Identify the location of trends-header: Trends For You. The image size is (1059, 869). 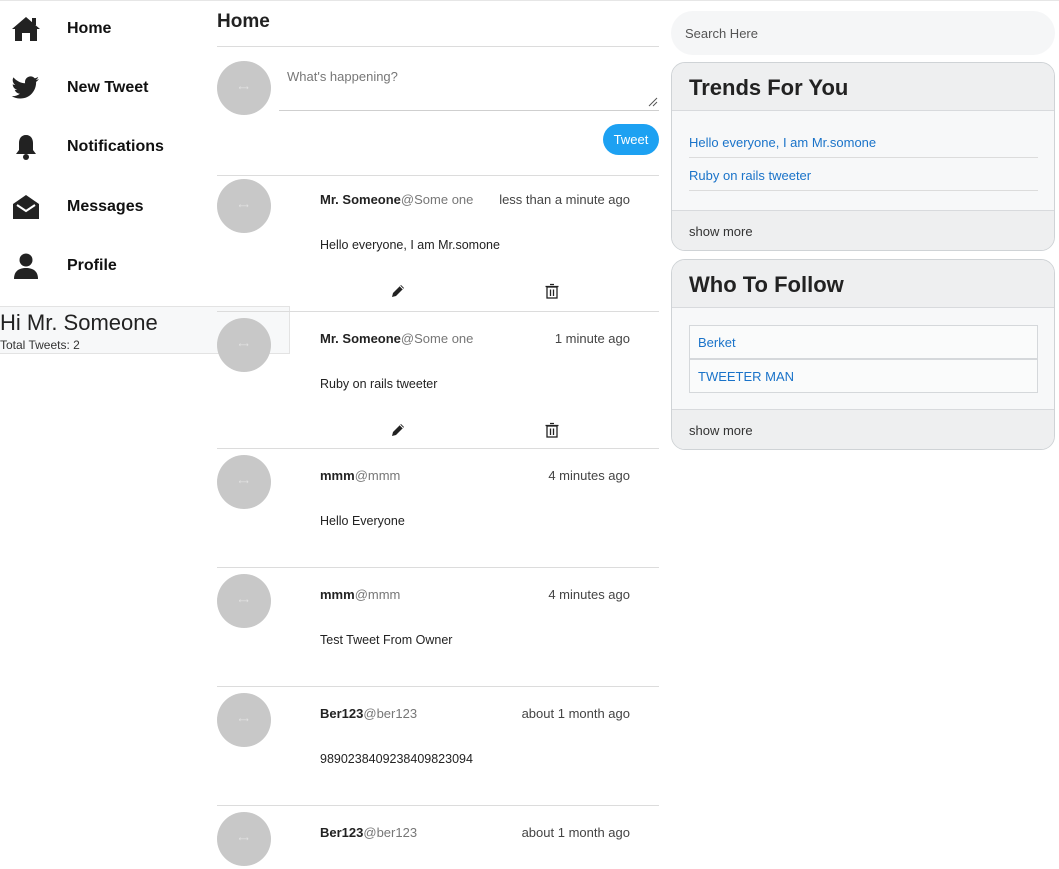
(863, 87).